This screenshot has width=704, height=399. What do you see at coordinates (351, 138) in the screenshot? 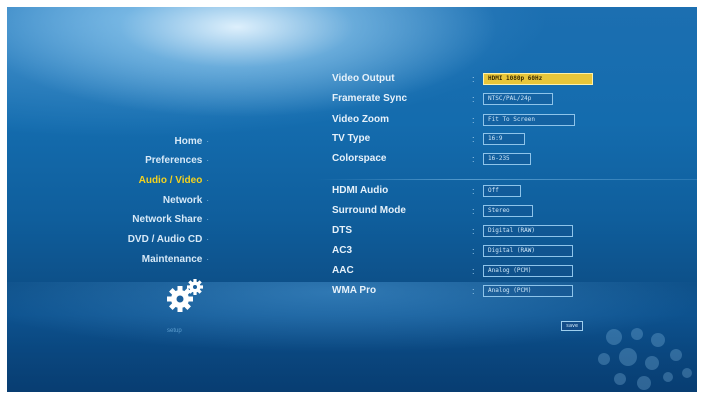
I see `tv-type-label: TV Type` at bounding box center [351, 138].